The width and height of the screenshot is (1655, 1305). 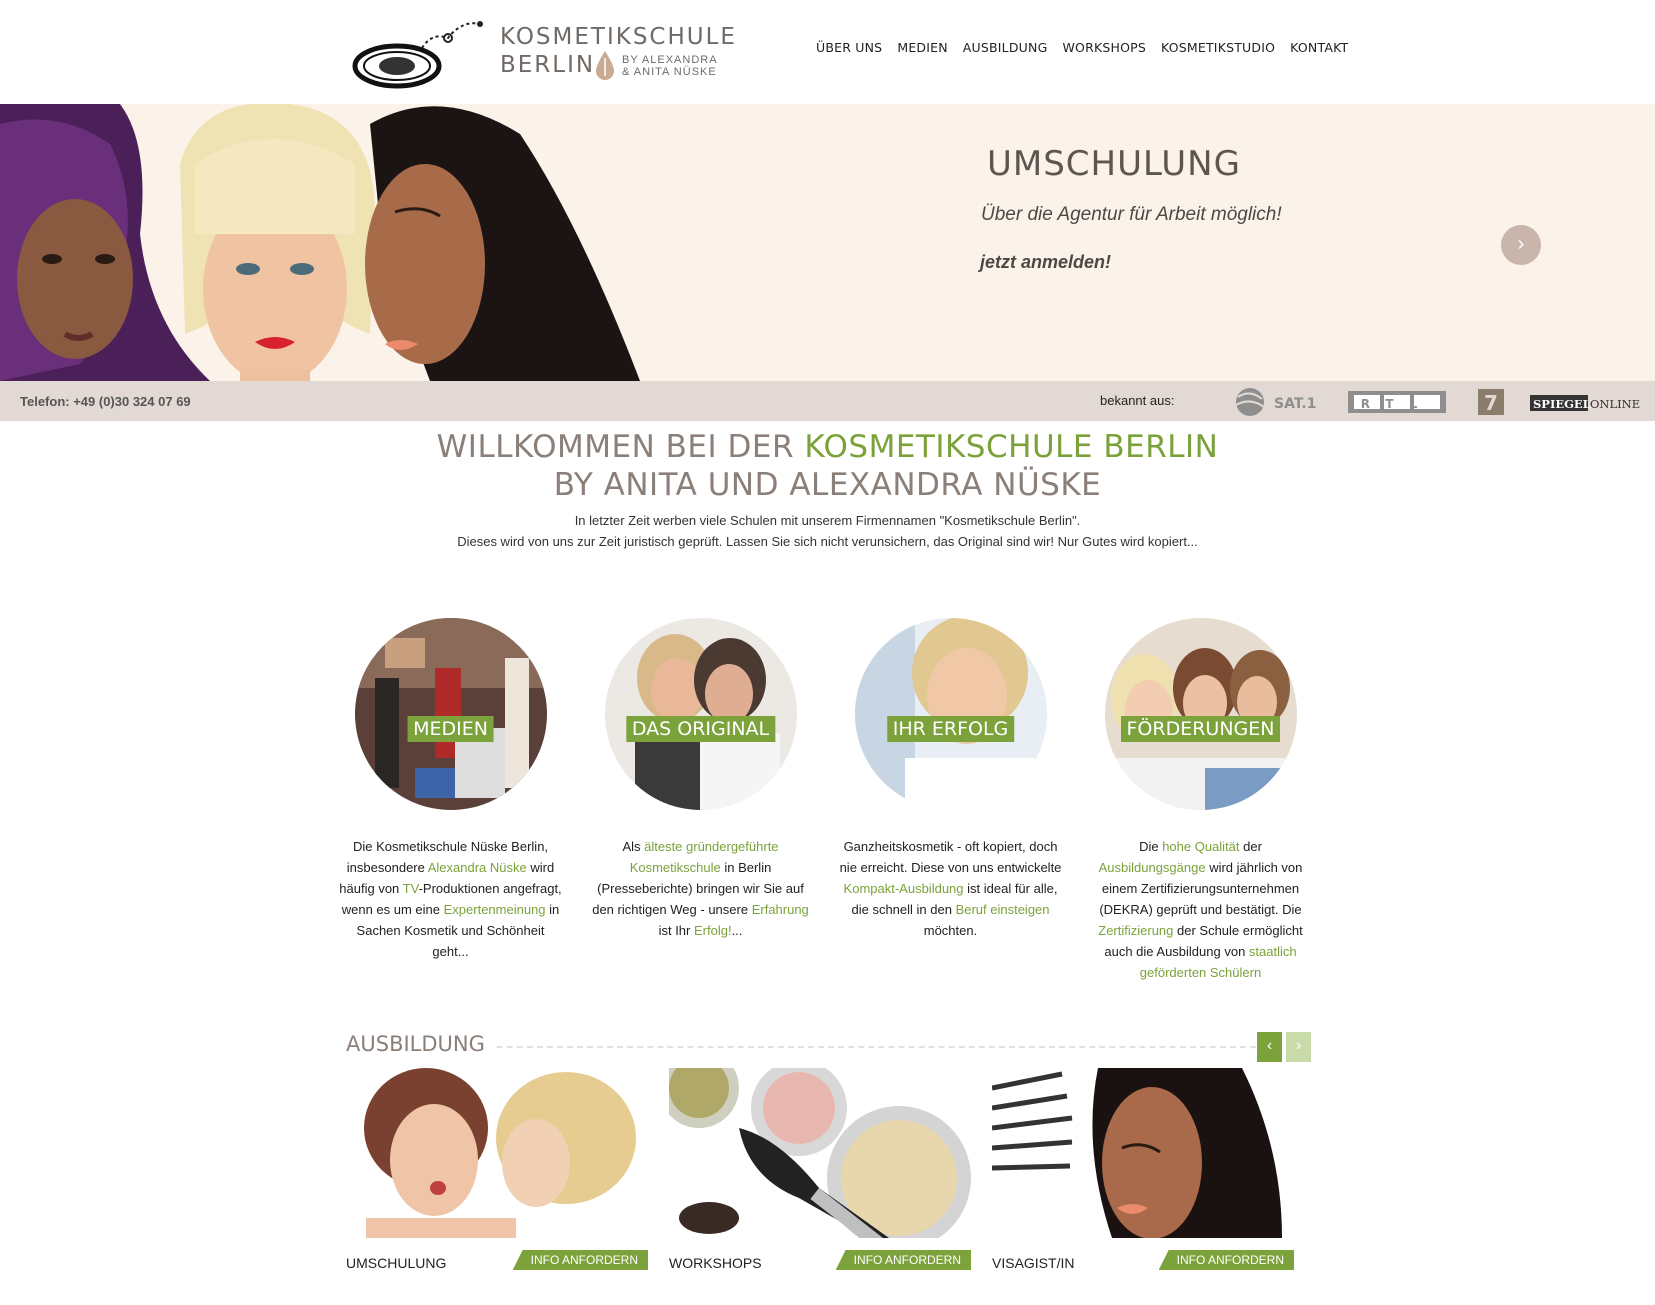 I want to click on chevron-left-icon: ‹, so click(x=1269, y=1047).